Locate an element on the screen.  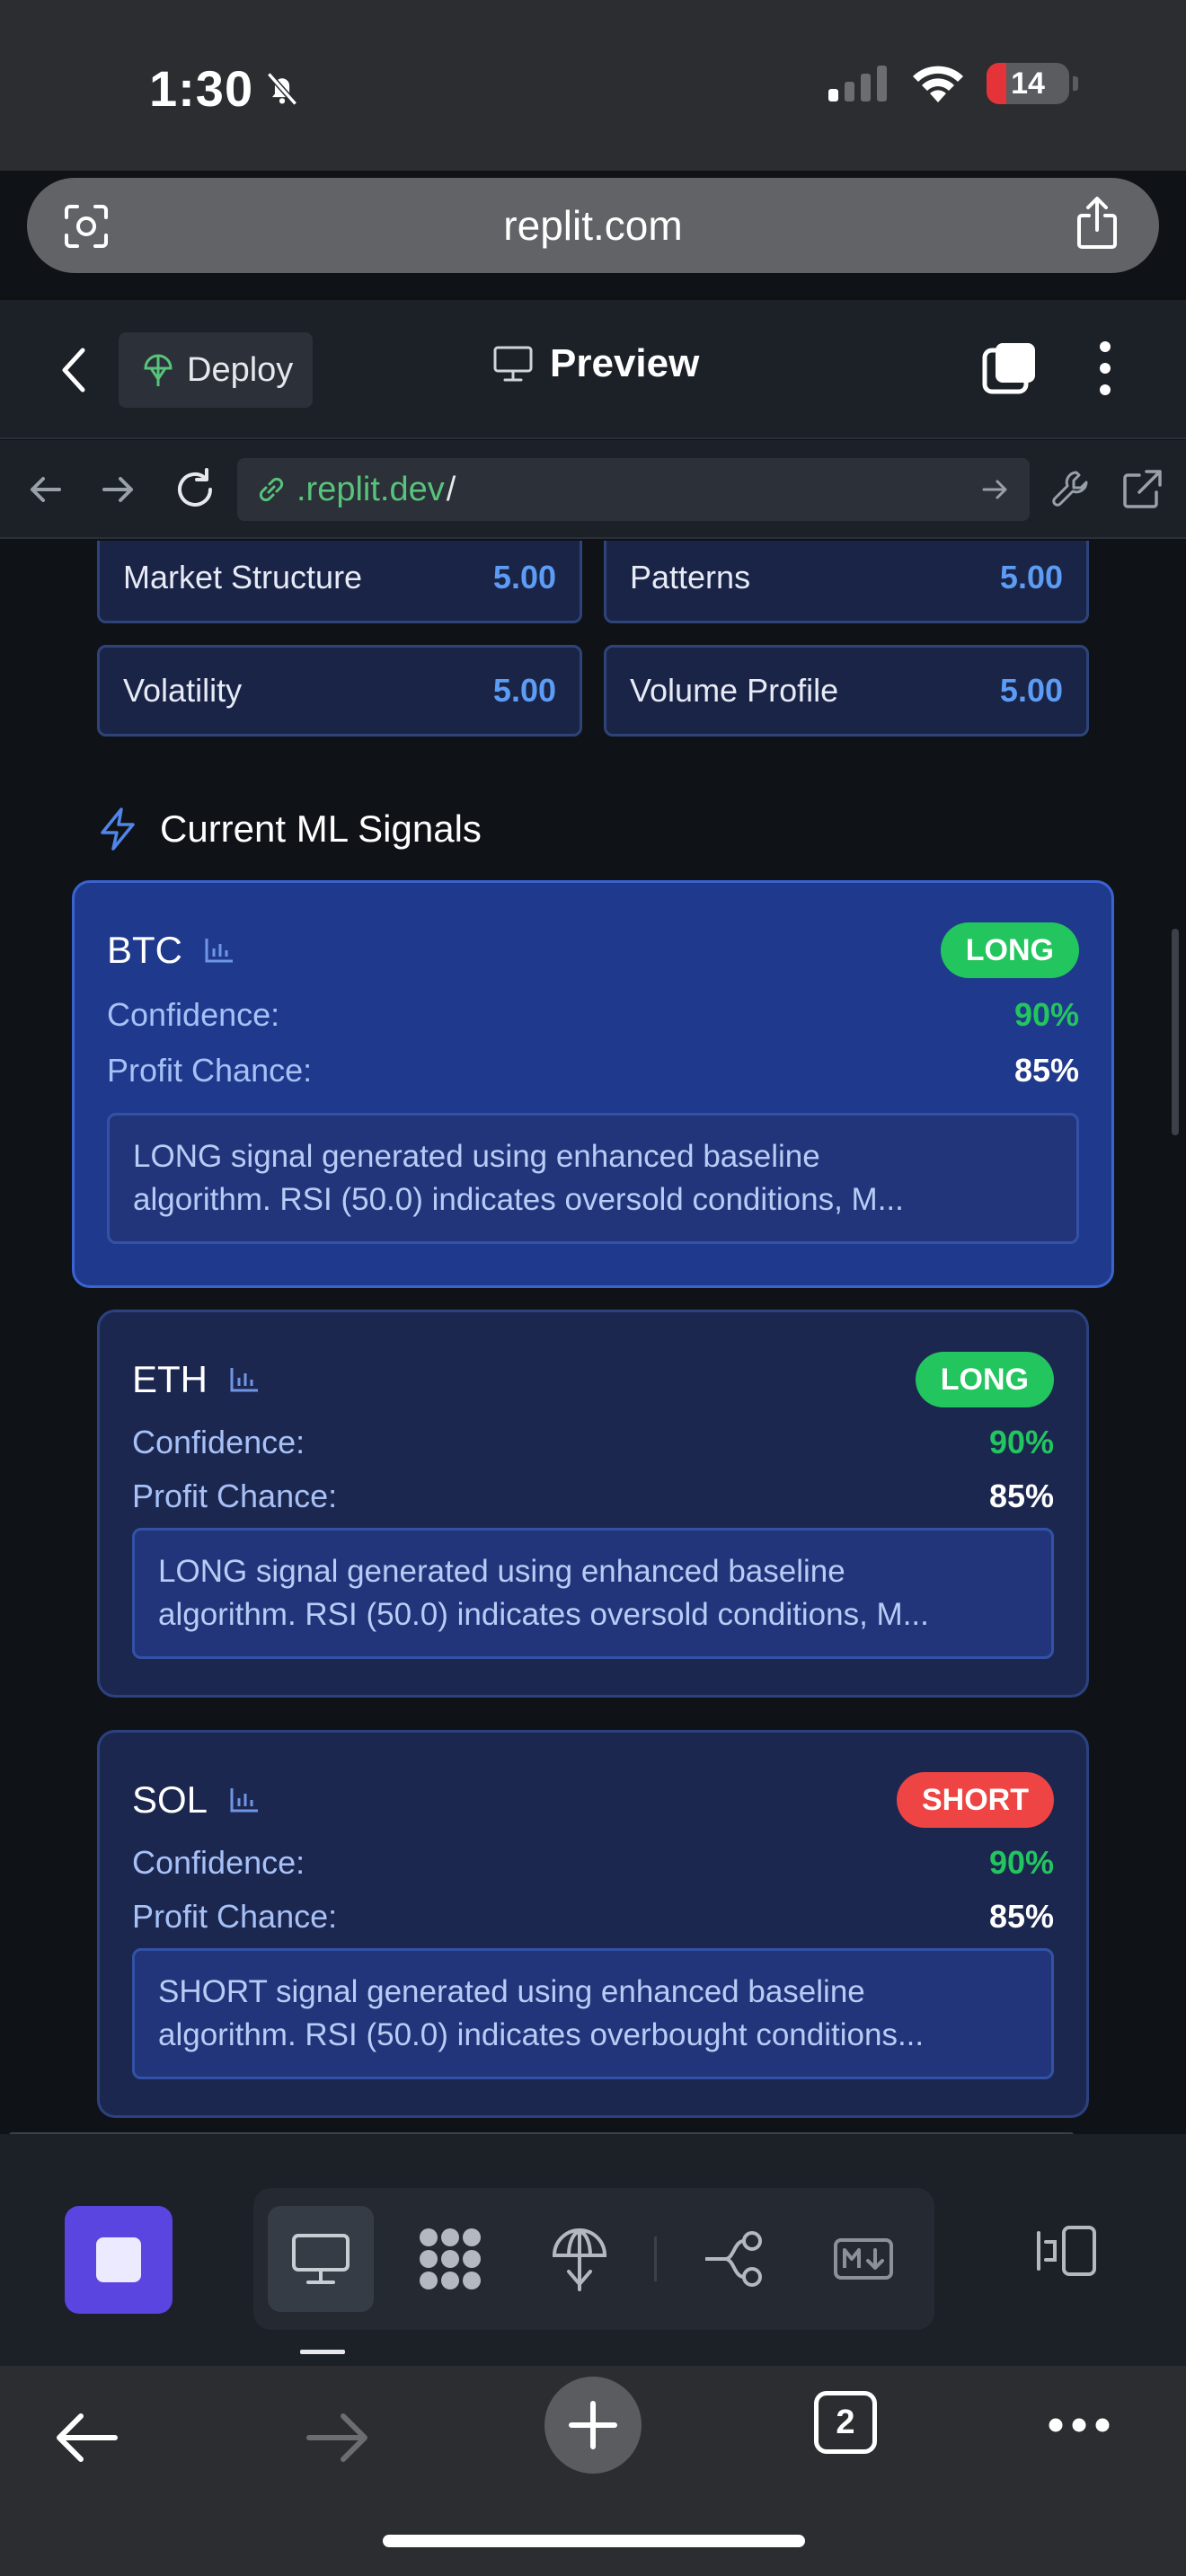
battery-icon: 14 is located at coordinates (1028, 83).